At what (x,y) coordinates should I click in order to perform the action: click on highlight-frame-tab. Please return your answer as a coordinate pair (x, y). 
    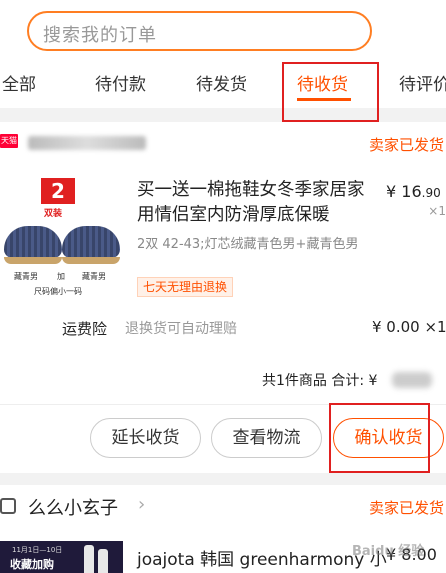
    Looking at the image, I should click on (330, 92).